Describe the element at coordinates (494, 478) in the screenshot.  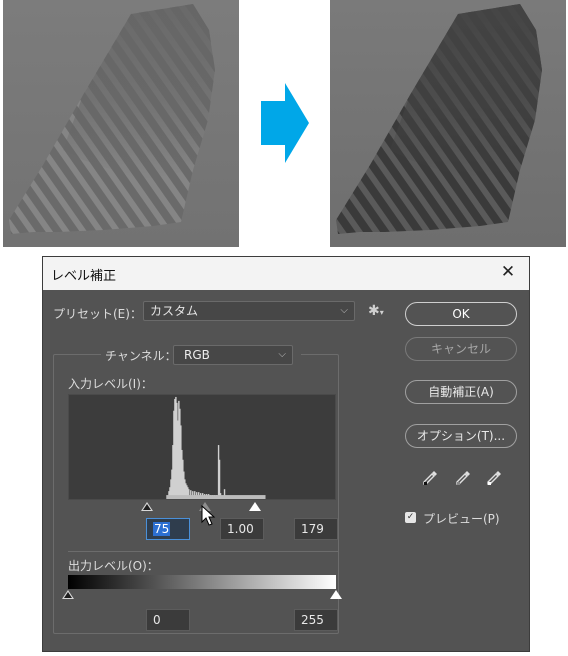
I see `white-eyedropper-icon` at that location.